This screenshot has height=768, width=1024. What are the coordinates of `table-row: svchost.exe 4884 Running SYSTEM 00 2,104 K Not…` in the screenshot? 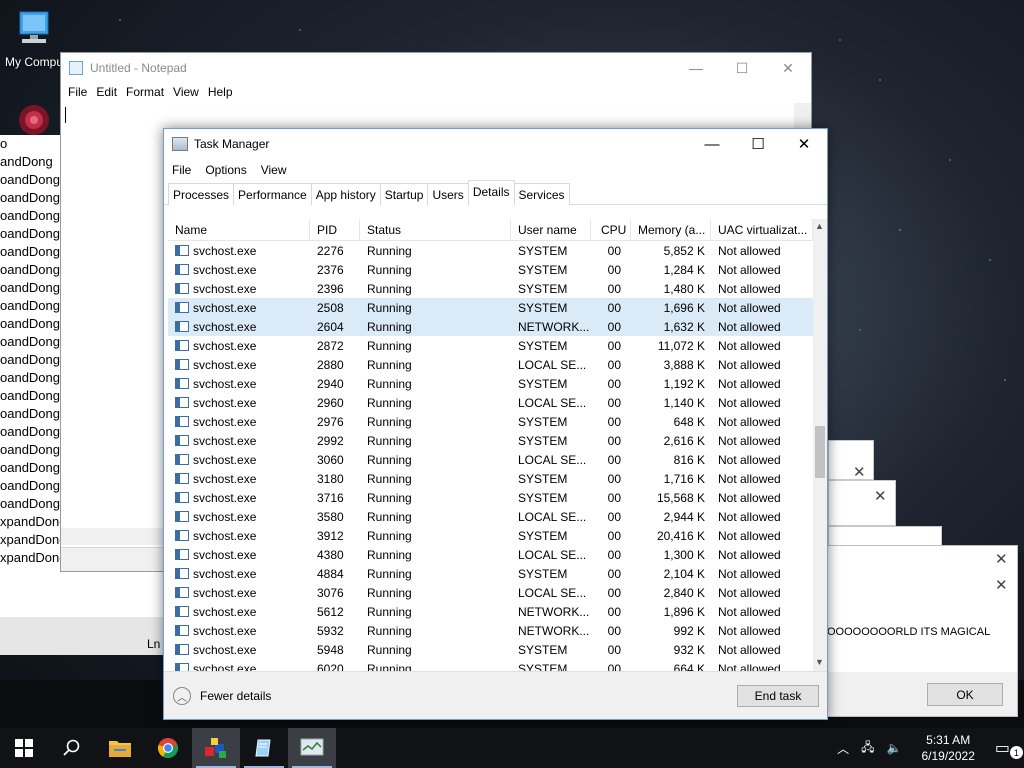 It's located at (490, 573).